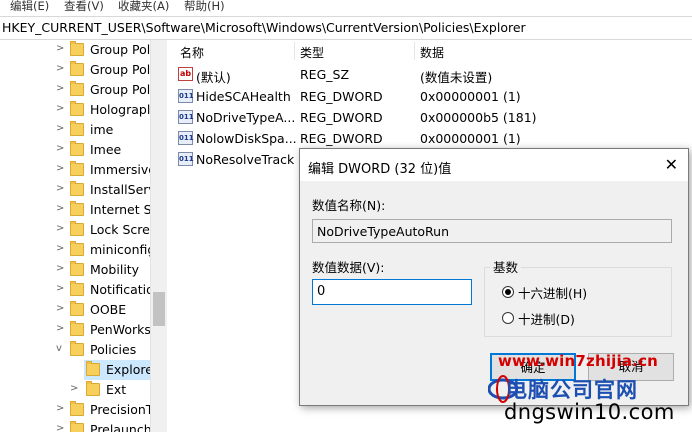  I want to click on tree-item: > PrecisionT, so click(75, 410).